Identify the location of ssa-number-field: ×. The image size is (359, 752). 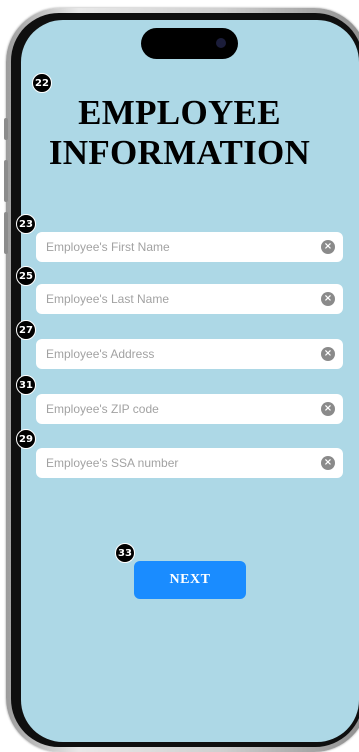
(189, 463).